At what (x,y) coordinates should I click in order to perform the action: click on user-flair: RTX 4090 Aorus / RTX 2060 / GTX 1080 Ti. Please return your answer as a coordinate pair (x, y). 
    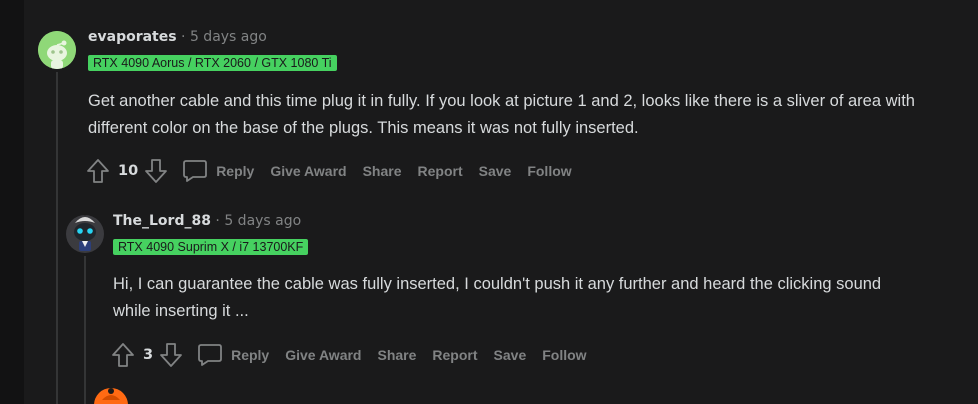
    Looking at the image, I should click on (212, 63).